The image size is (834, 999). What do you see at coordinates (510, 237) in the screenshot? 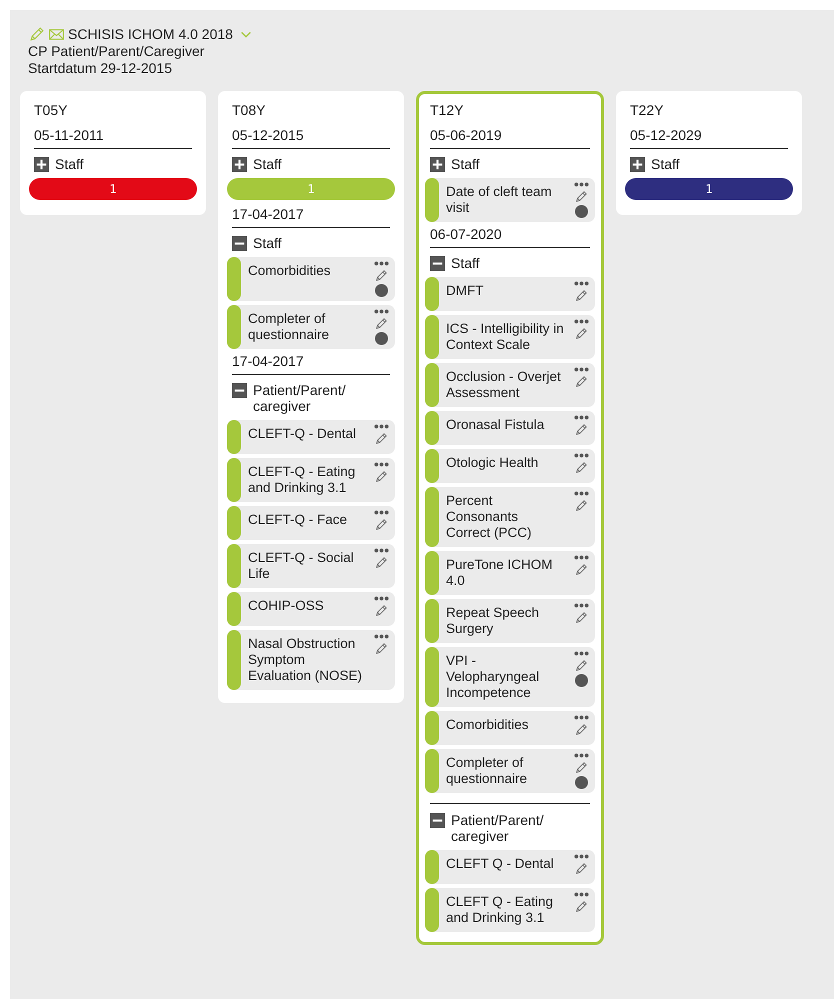
I see `session-date: 06-07-2020` at bounding box center [510, 237].